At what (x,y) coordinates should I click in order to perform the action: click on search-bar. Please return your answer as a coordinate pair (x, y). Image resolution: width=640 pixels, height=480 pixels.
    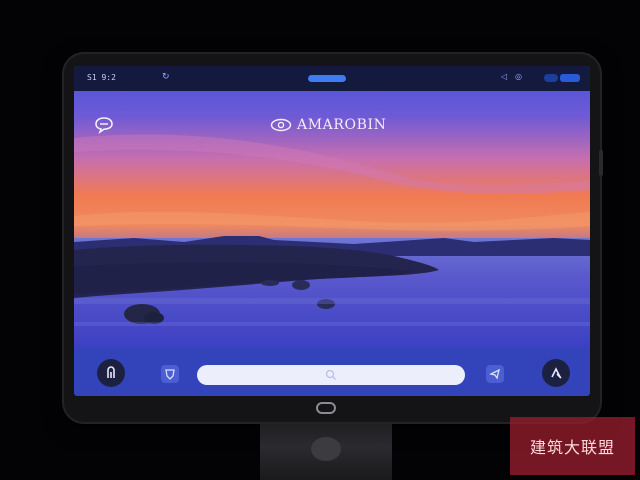
    Looking at the image, I should click on (331, 375).